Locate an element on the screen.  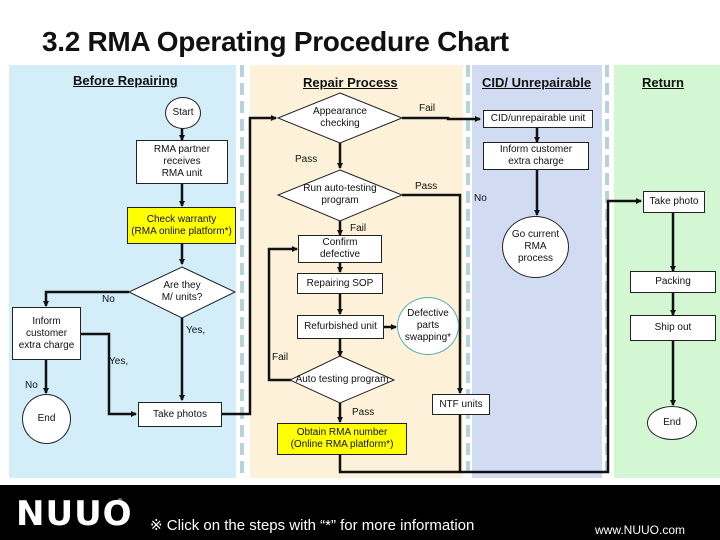
go-current-rma-process-node: Go current RMA process is located at coordinates (535, 247).